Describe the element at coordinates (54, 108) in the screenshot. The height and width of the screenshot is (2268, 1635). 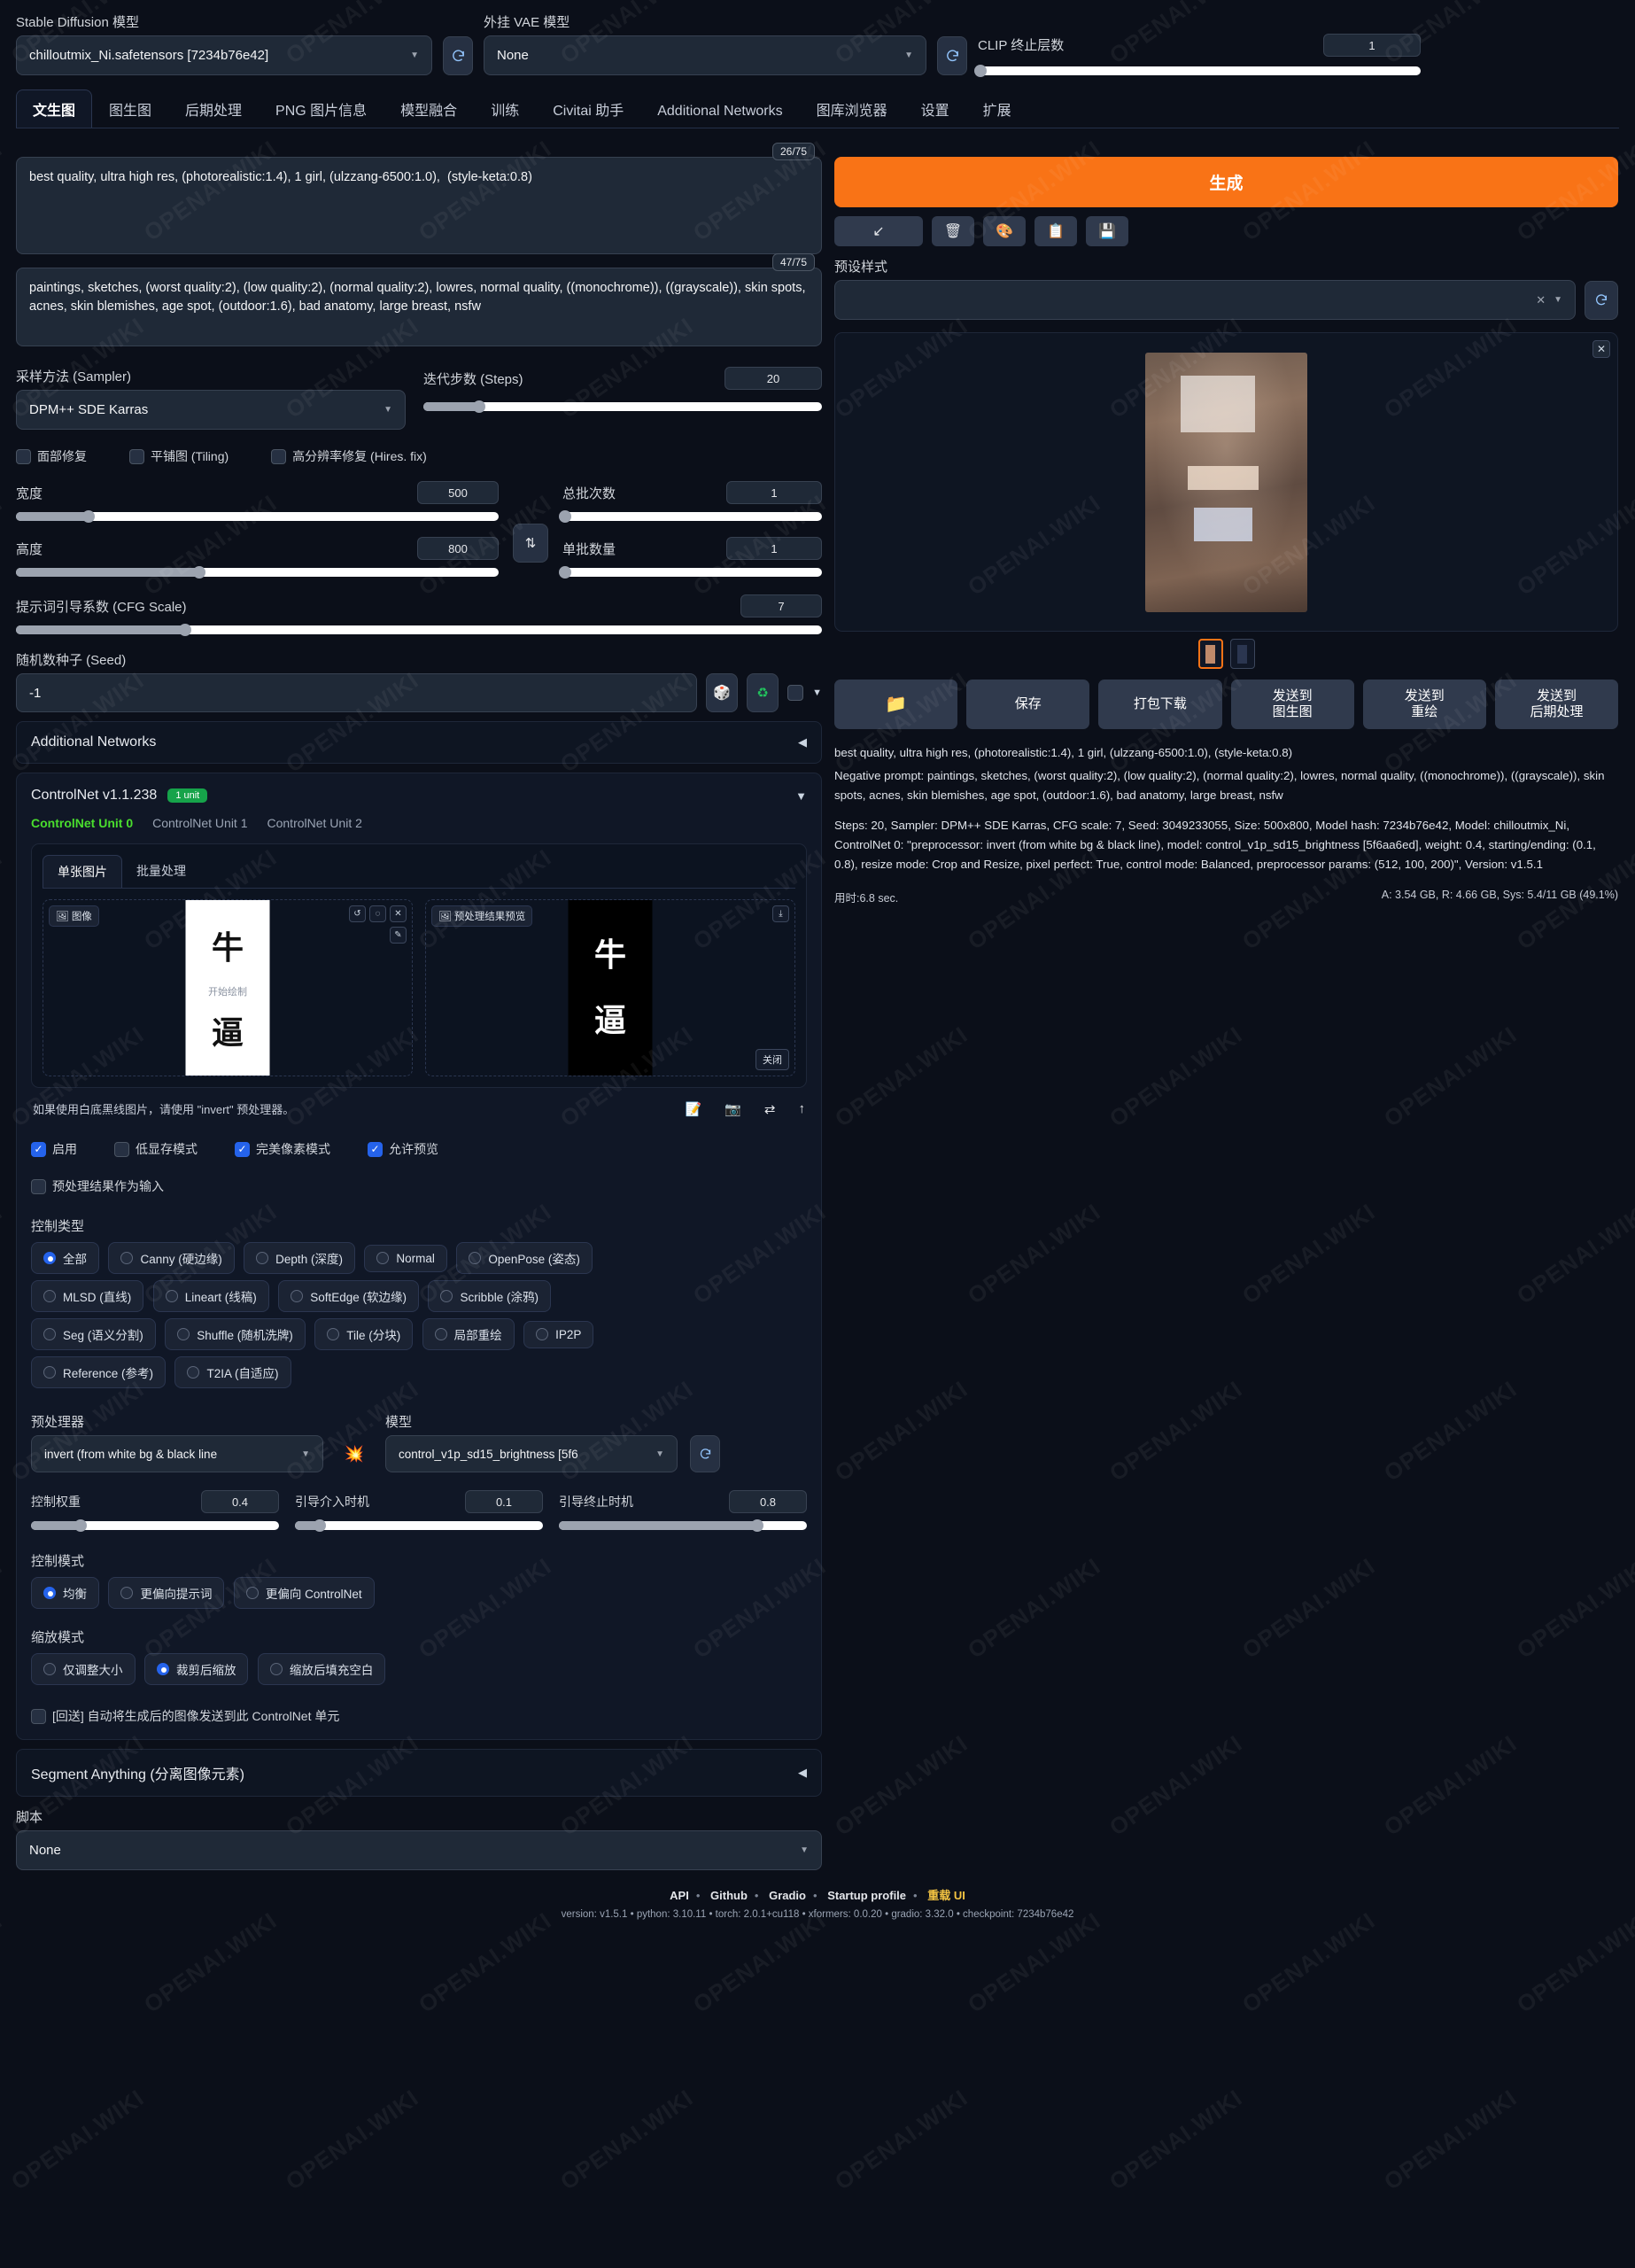
I see `tab-txt2img: 文生图` at that location.